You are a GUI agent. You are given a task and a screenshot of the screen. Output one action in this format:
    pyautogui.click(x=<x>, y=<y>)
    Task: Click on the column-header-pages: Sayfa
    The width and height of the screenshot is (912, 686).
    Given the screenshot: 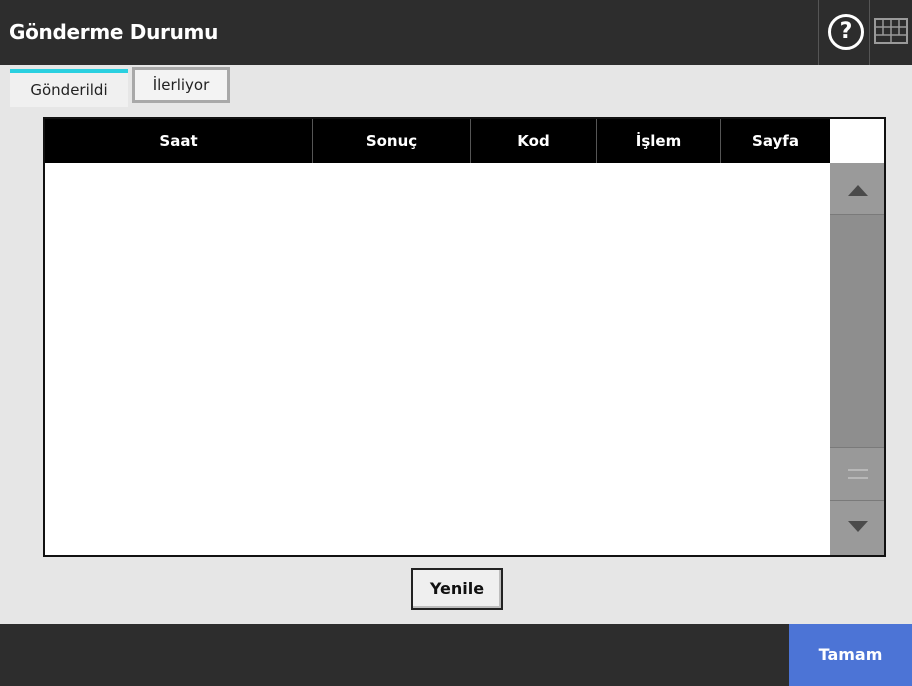 What is the action you would take?
    pyautogui.click(x=775, y=141)
    